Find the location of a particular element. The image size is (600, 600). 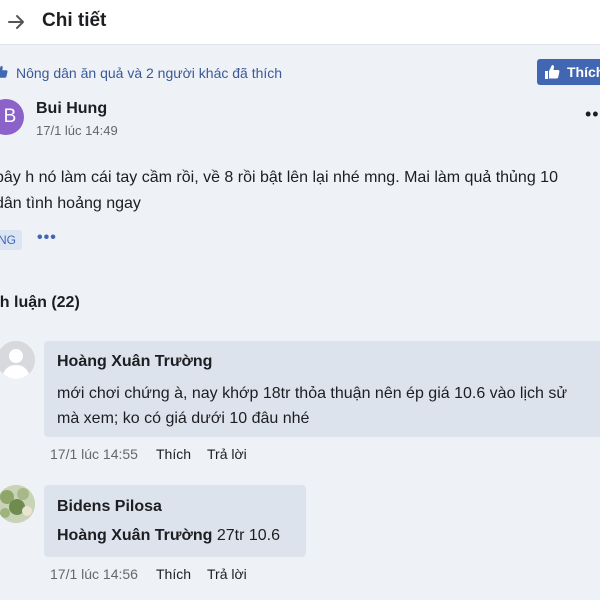

like-button: Thích is located at coordinates (568, 72).